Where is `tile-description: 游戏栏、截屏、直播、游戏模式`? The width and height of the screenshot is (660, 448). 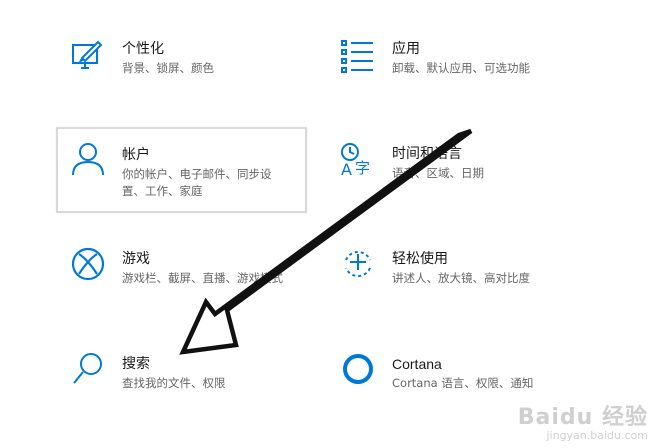 tile-description: 游戏栏、截屏、直播、游戏模式 is located at coordinates (202, 278).